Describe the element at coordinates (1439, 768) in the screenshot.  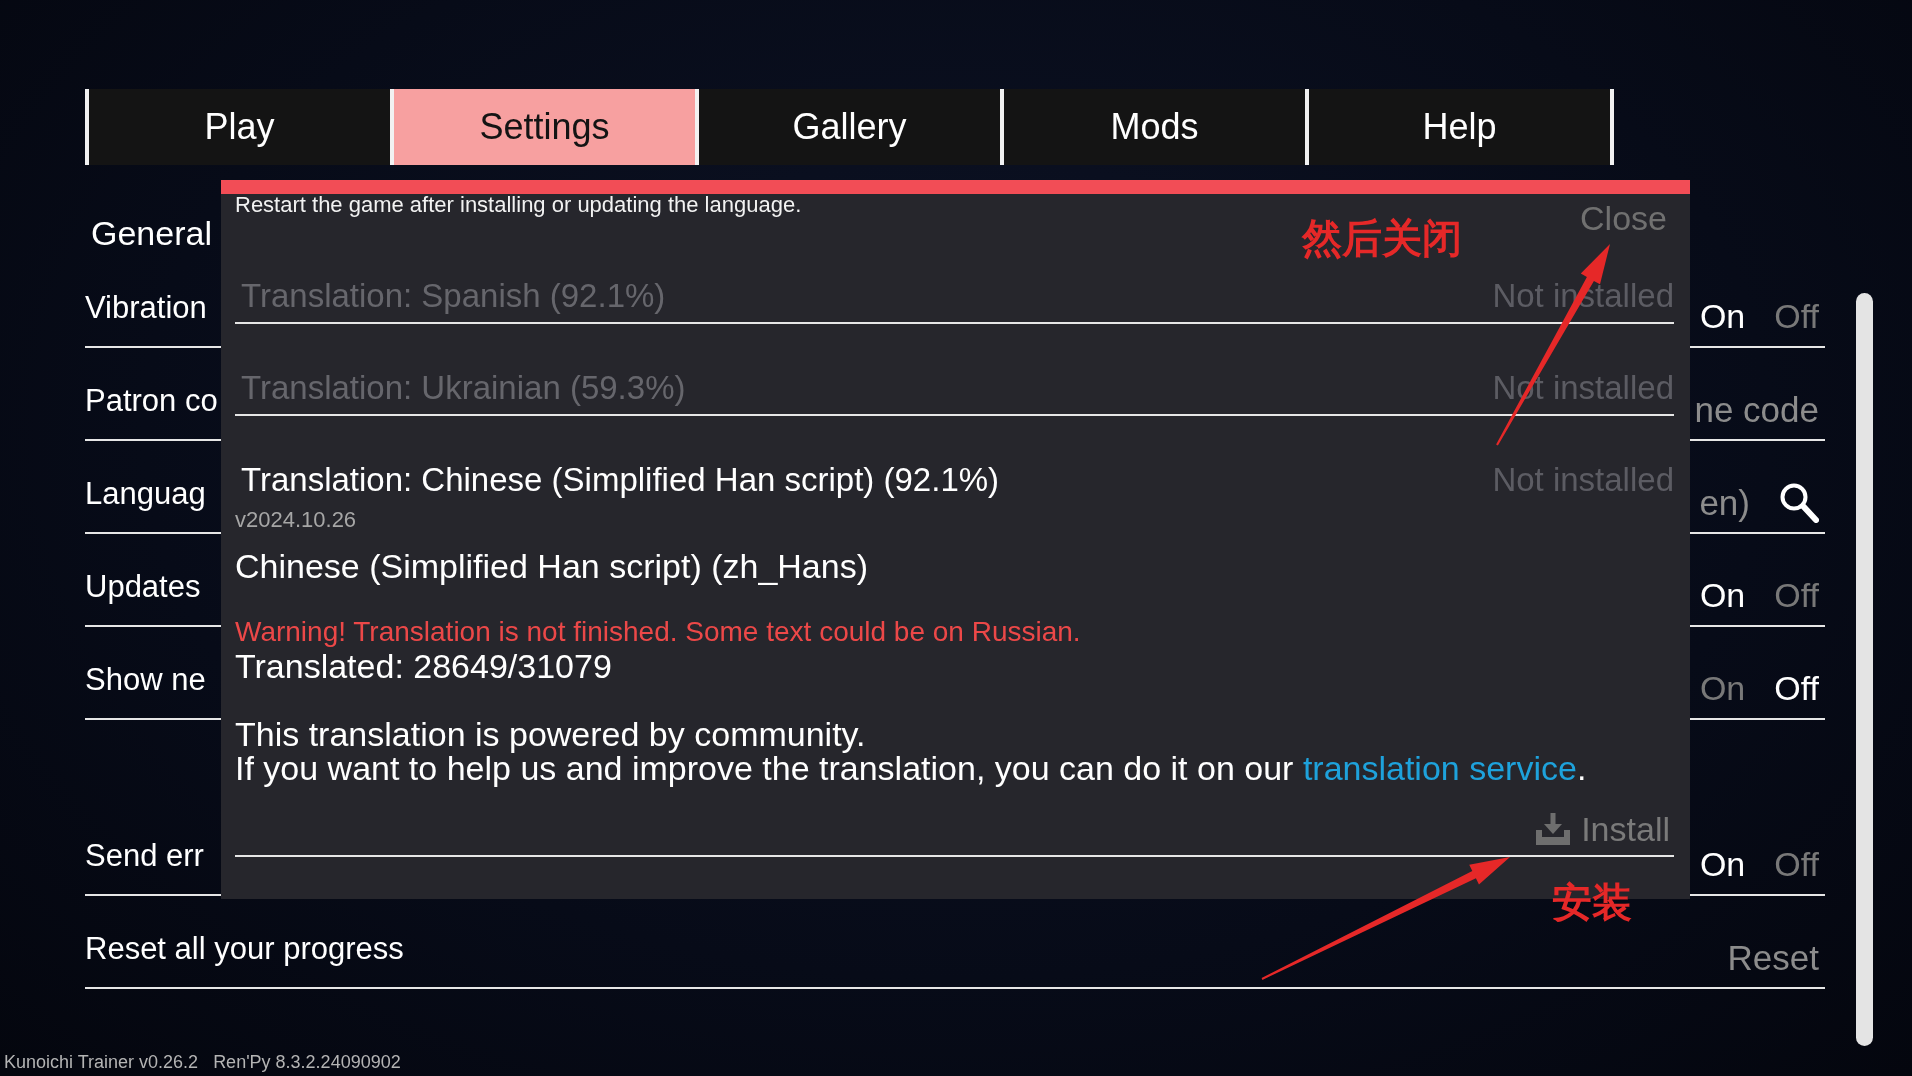
I see `translation-service-link: translation service` at that location.